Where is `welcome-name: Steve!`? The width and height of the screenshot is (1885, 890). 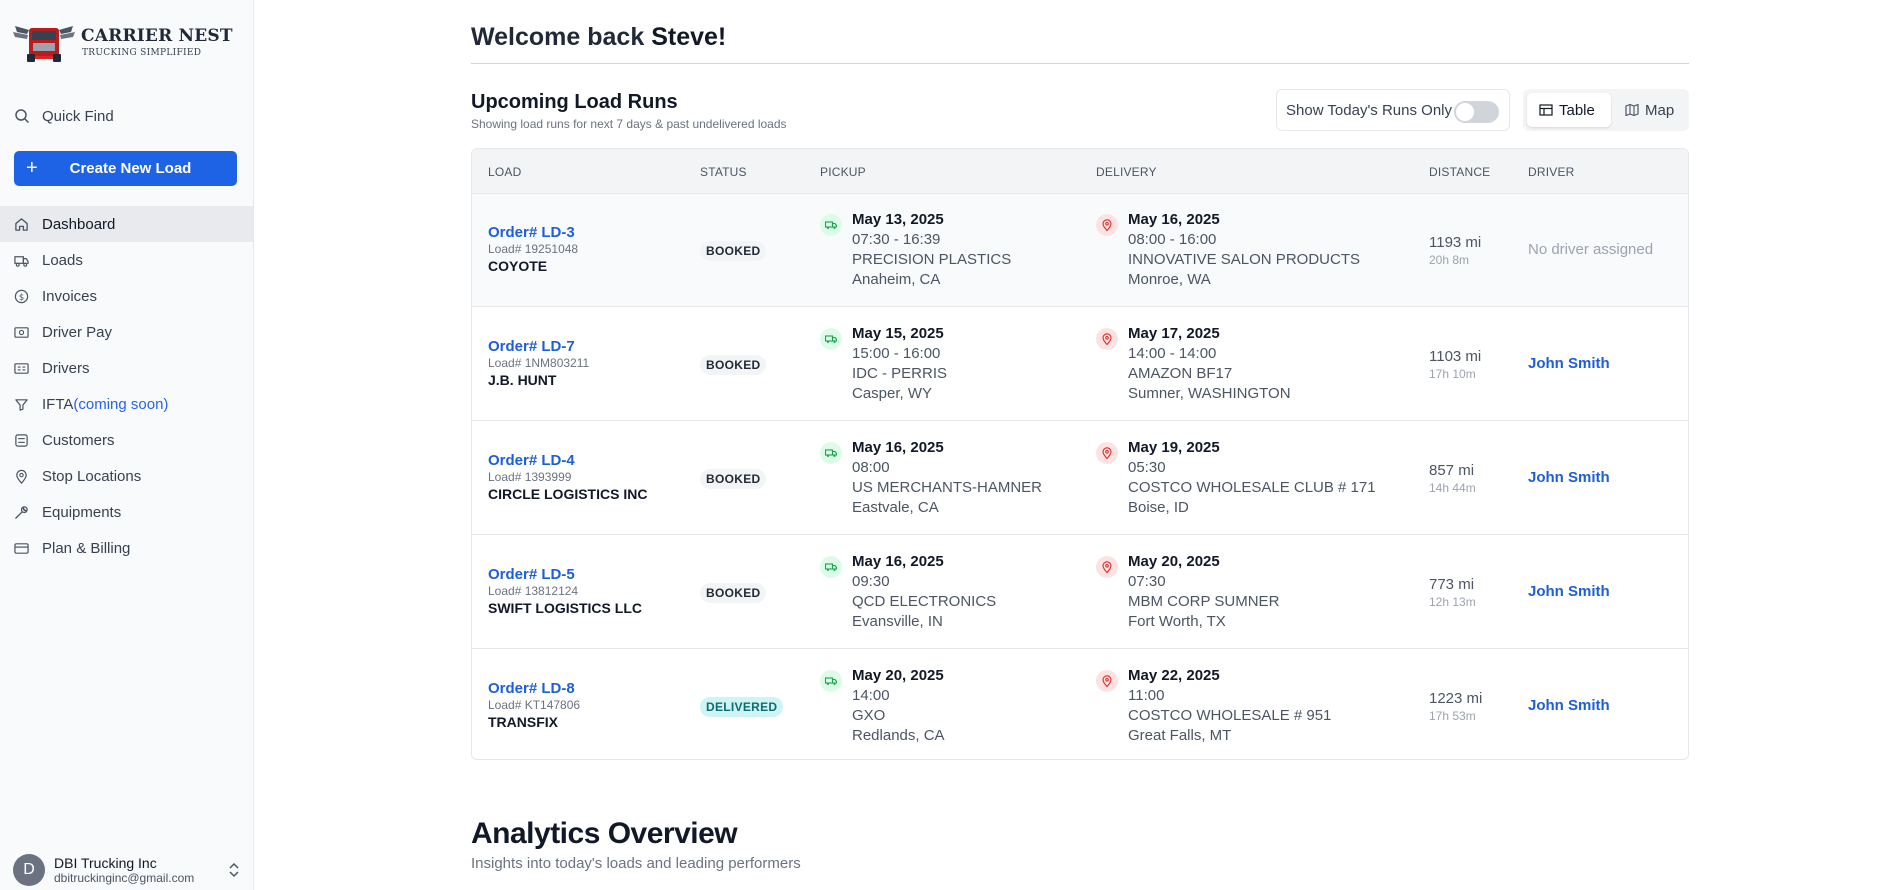 welcome-name: Steve! is located at coordinates (689, 37).